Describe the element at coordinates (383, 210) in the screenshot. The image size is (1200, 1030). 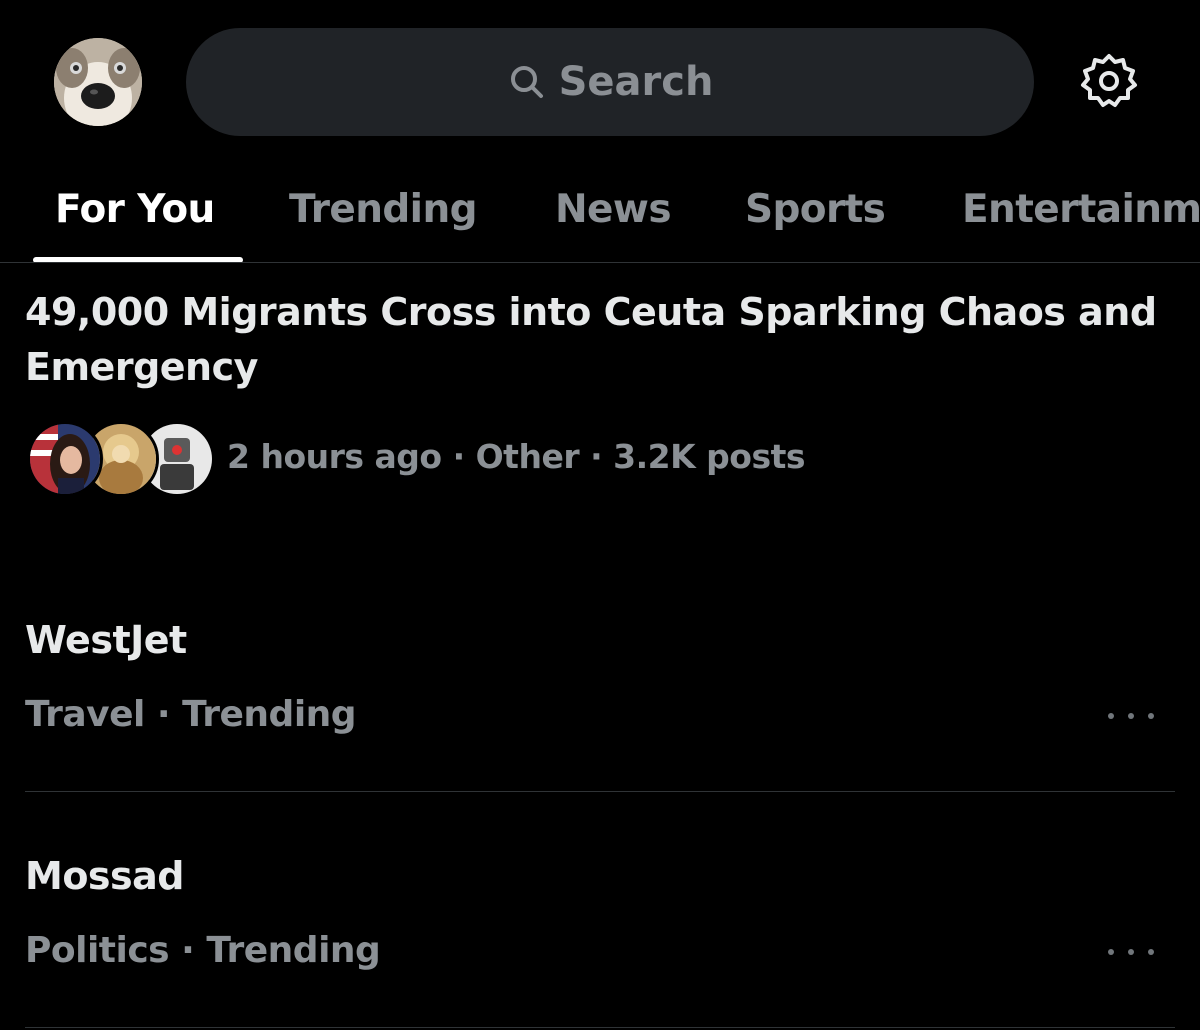
I see `tab-trending: Trending` at that location.